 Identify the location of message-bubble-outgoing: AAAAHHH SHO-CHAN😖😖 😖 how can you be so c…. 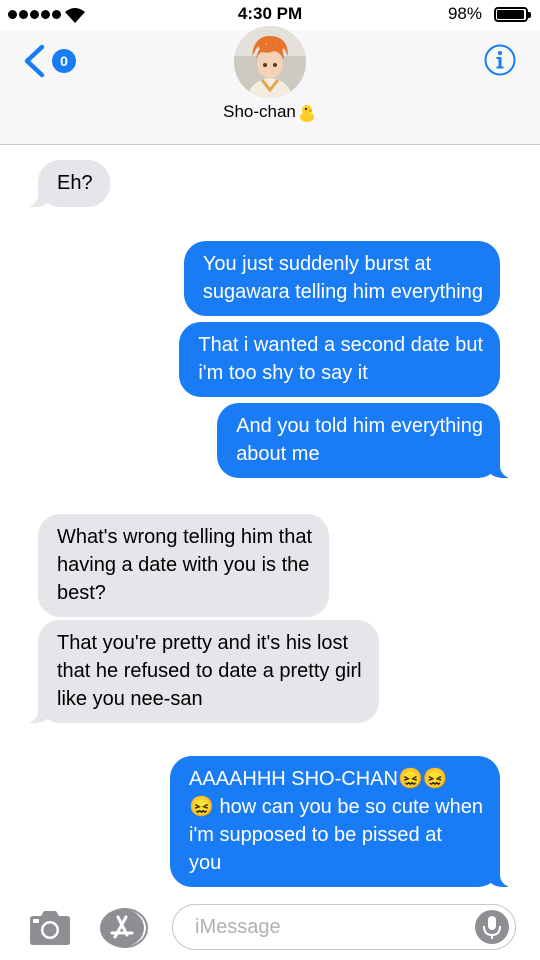
(344, 821).